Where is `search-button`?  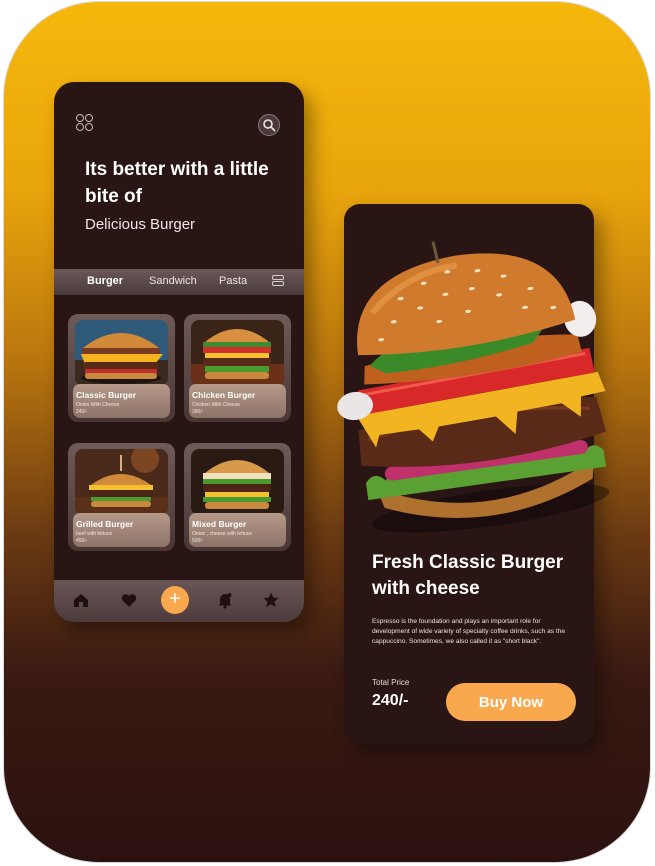
search-button is located at coordinates (269, 125).